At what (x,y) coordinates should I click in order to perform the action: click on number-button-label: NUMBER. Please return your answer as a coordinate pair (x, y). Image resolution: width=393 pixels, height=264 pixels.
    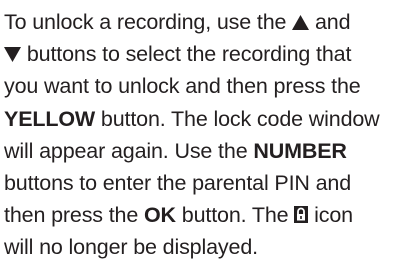
    Looking at the image, I should click on (300, 150).